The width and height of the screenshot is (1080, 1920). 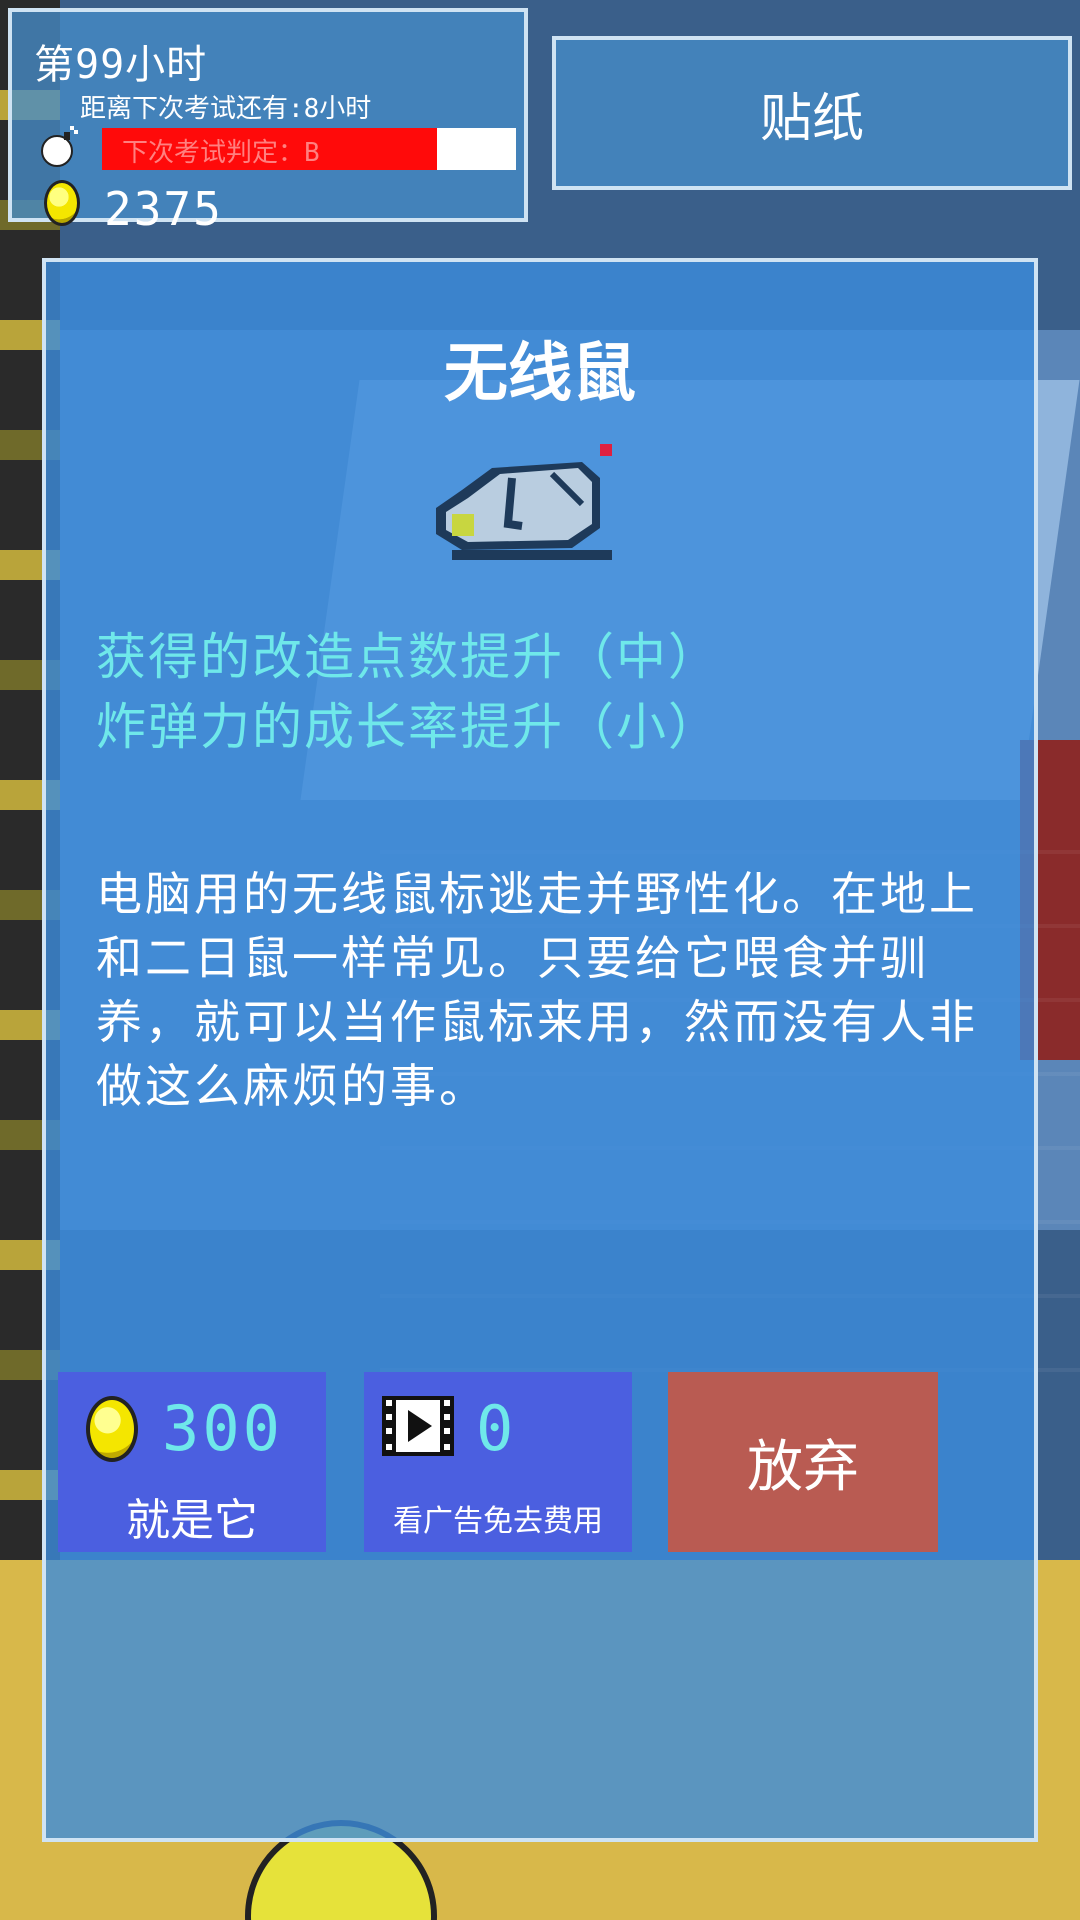 I want to click on buy-button-label: 就是它, so click(x=192, y=1520).